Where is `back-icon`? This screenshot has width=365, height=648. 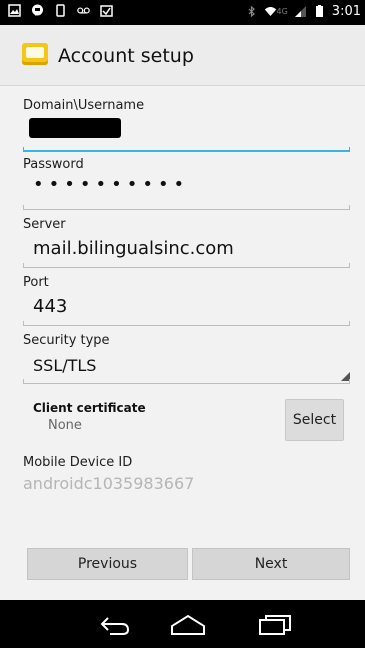
back-icon is located at coordinates (114, 625).